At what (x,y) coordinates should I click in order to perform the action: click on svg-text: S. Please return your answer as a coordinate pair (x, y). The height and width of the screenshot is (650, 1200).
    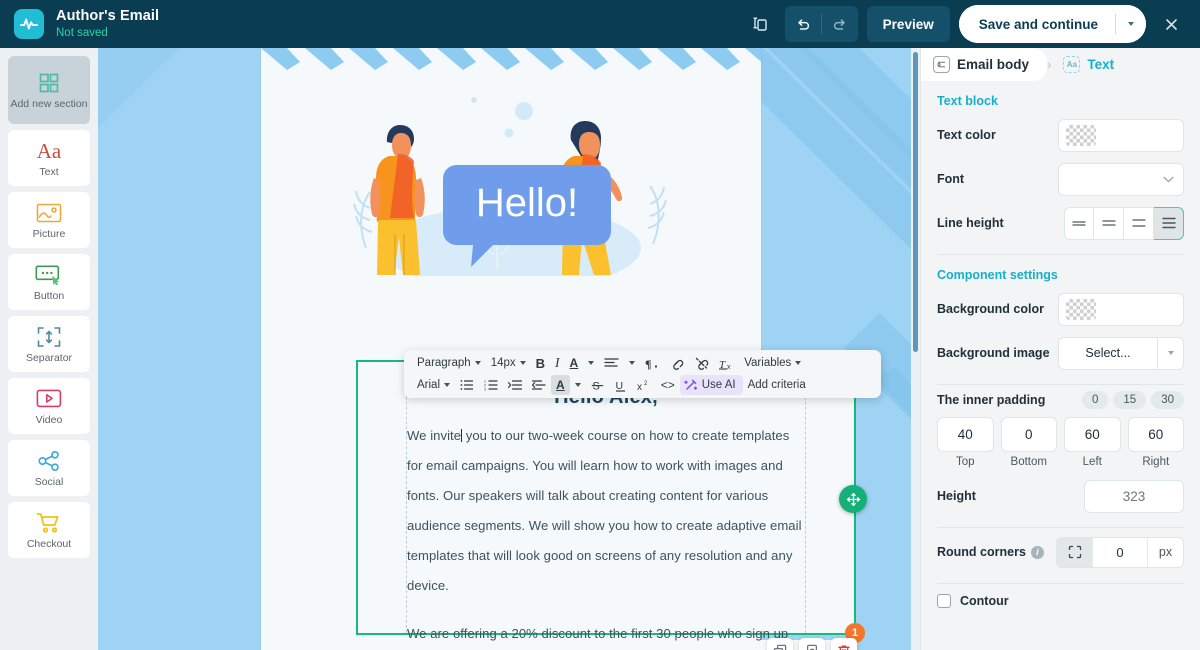
    Looking at the image, I should click on (595, 386).